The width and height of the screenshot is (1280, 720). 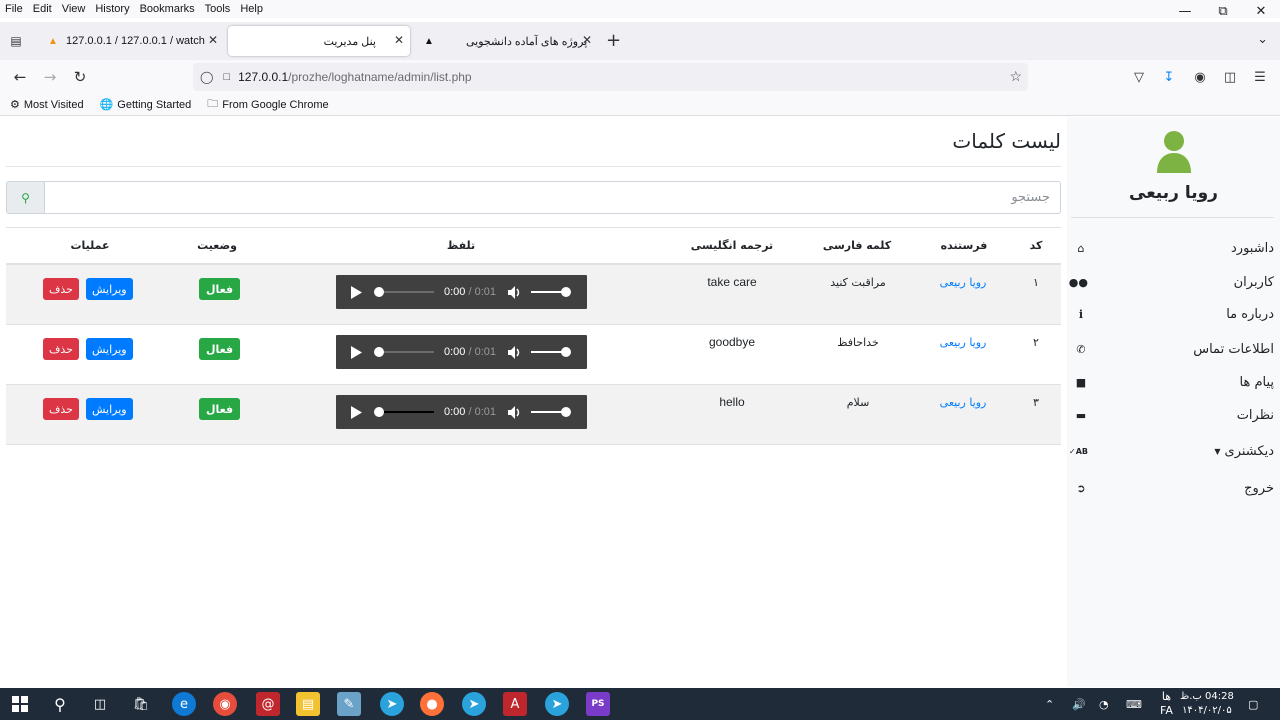 I want to click on search-button: ⚲, so click(x=25, y=197).